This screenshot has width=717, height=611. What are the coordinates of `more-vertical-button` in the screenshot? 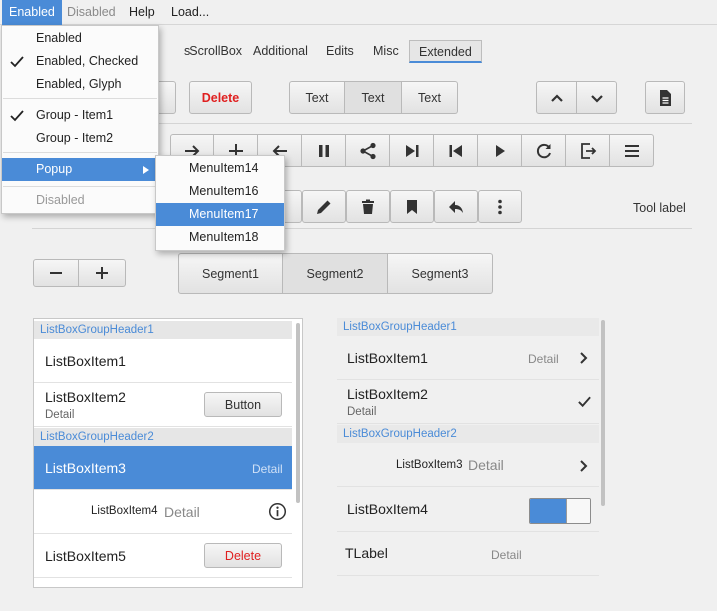 It's located at (500, 206).